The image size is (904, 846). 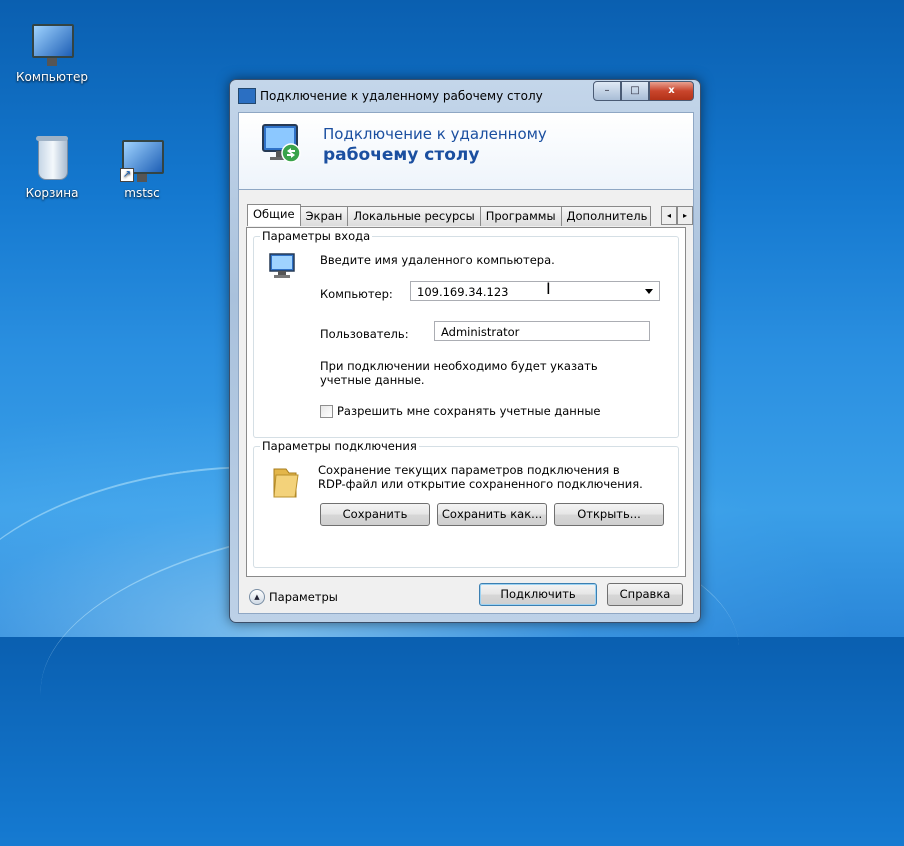 I want to click on tab-display: Экран, so click(x=324, y=216).